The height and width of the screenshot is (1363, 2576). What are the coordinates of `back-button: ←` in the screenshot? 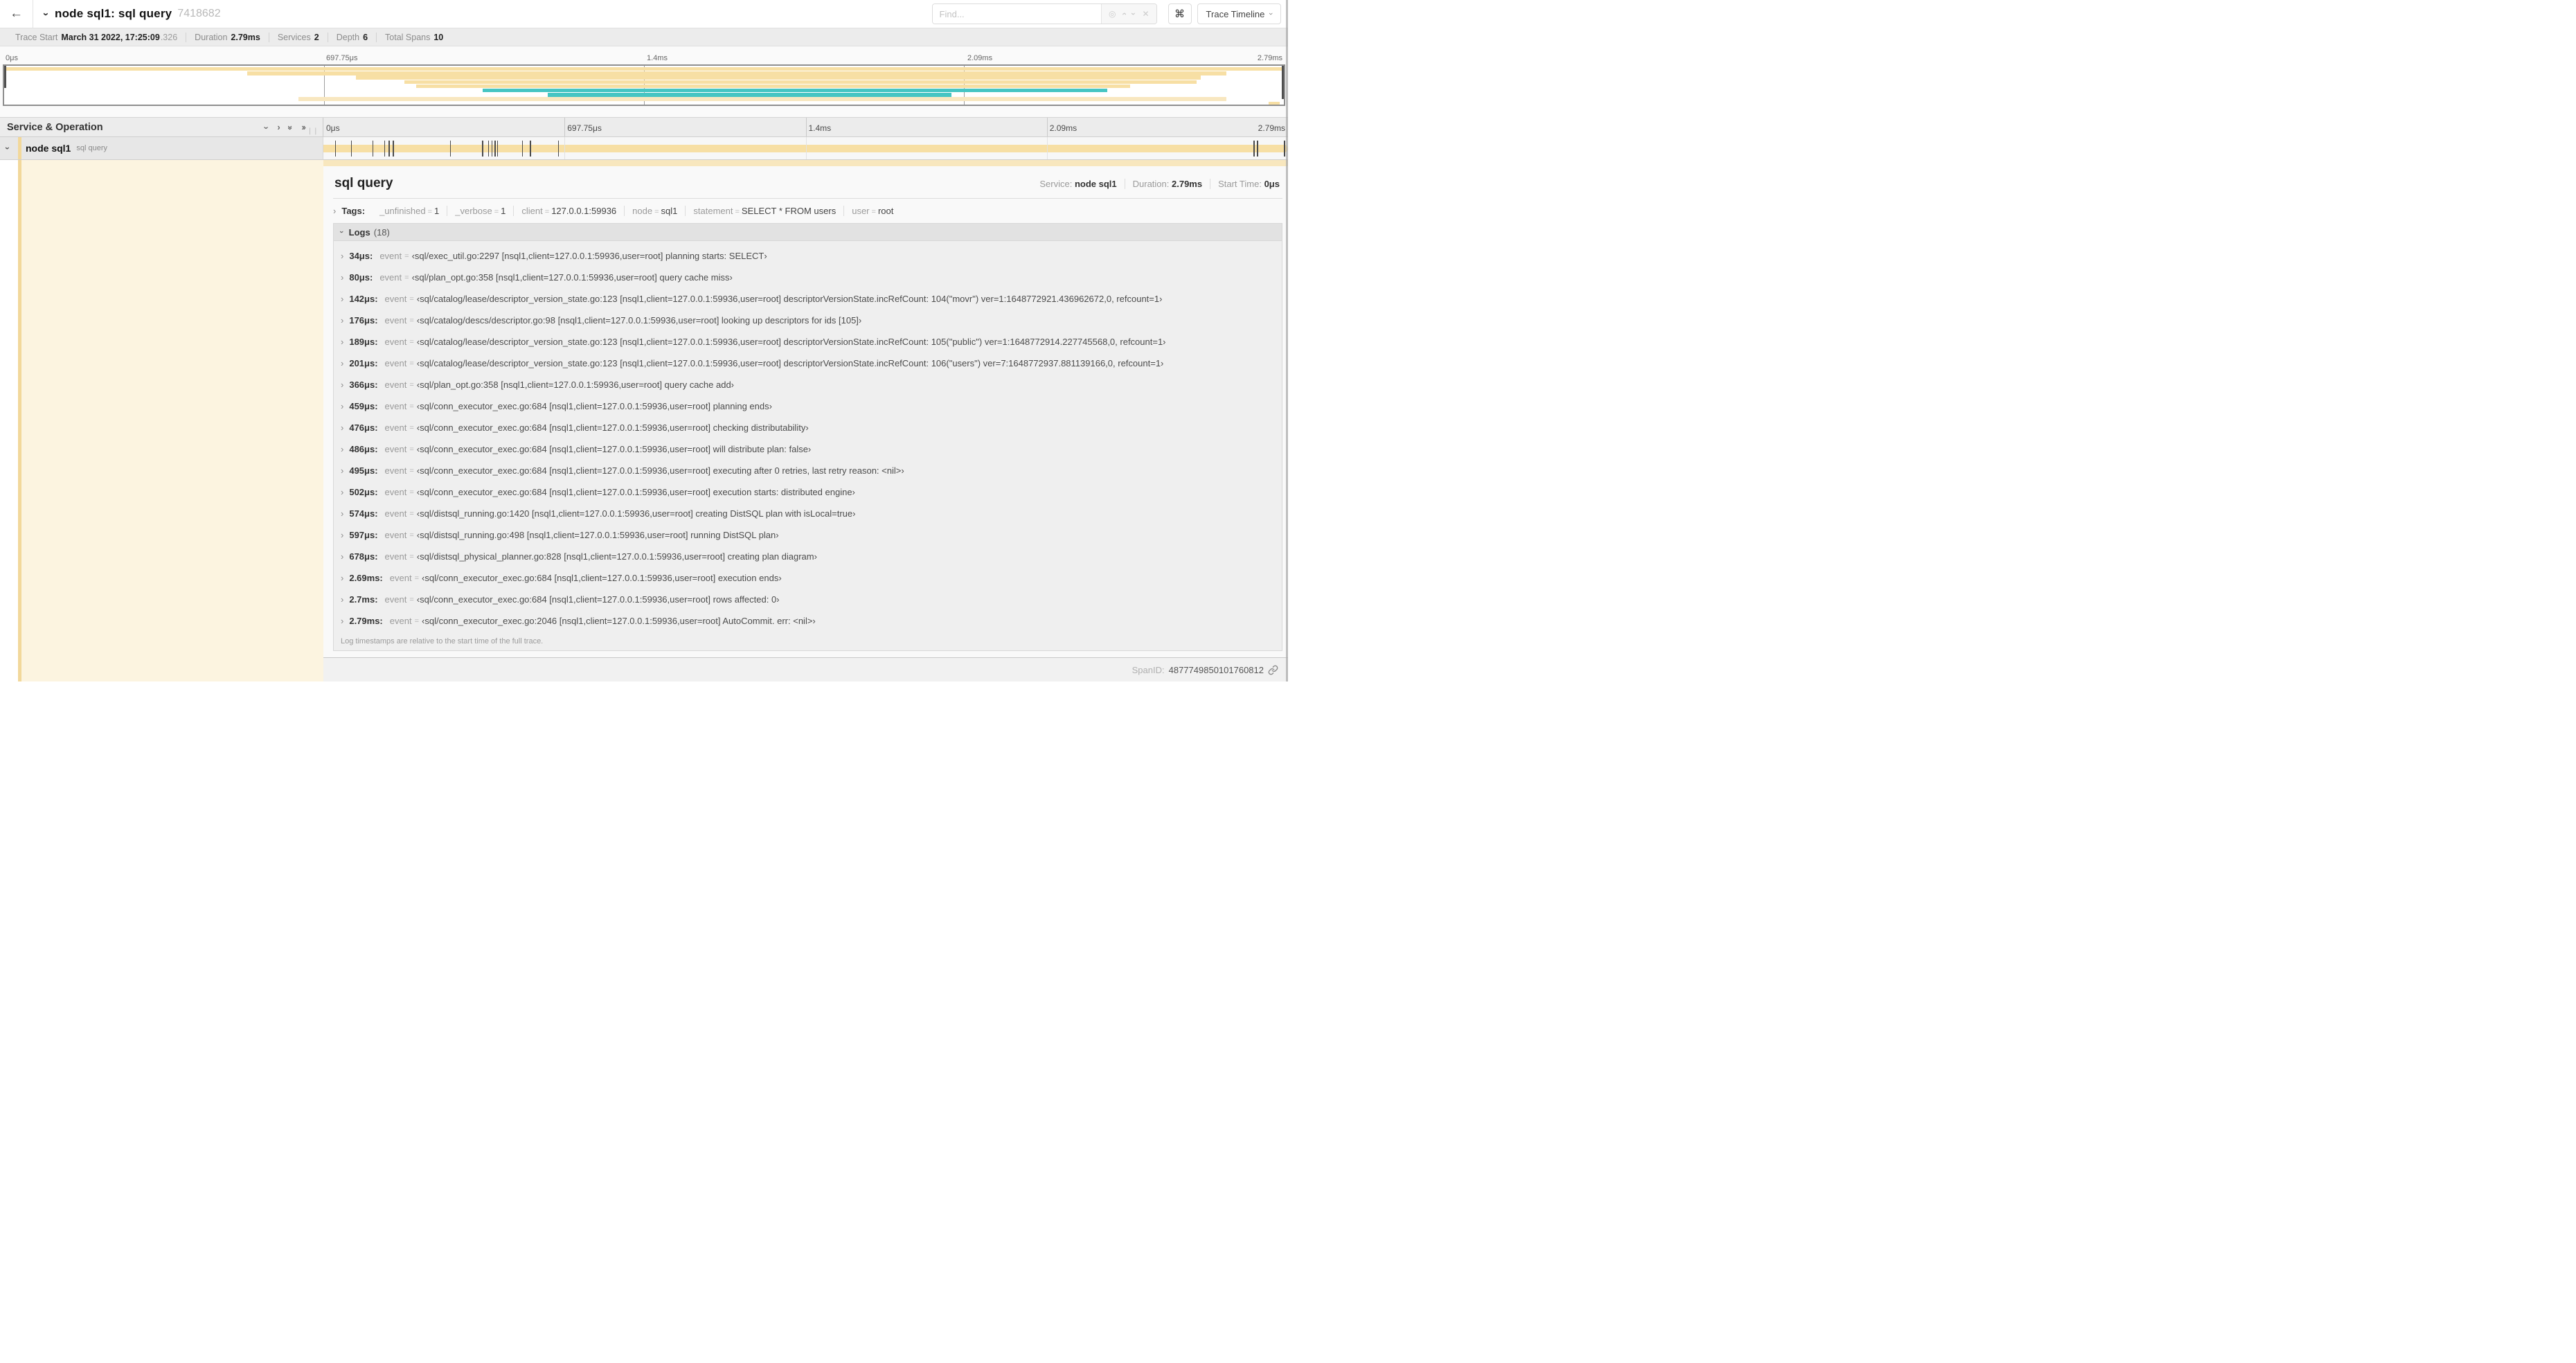 It's located at (16, 14).